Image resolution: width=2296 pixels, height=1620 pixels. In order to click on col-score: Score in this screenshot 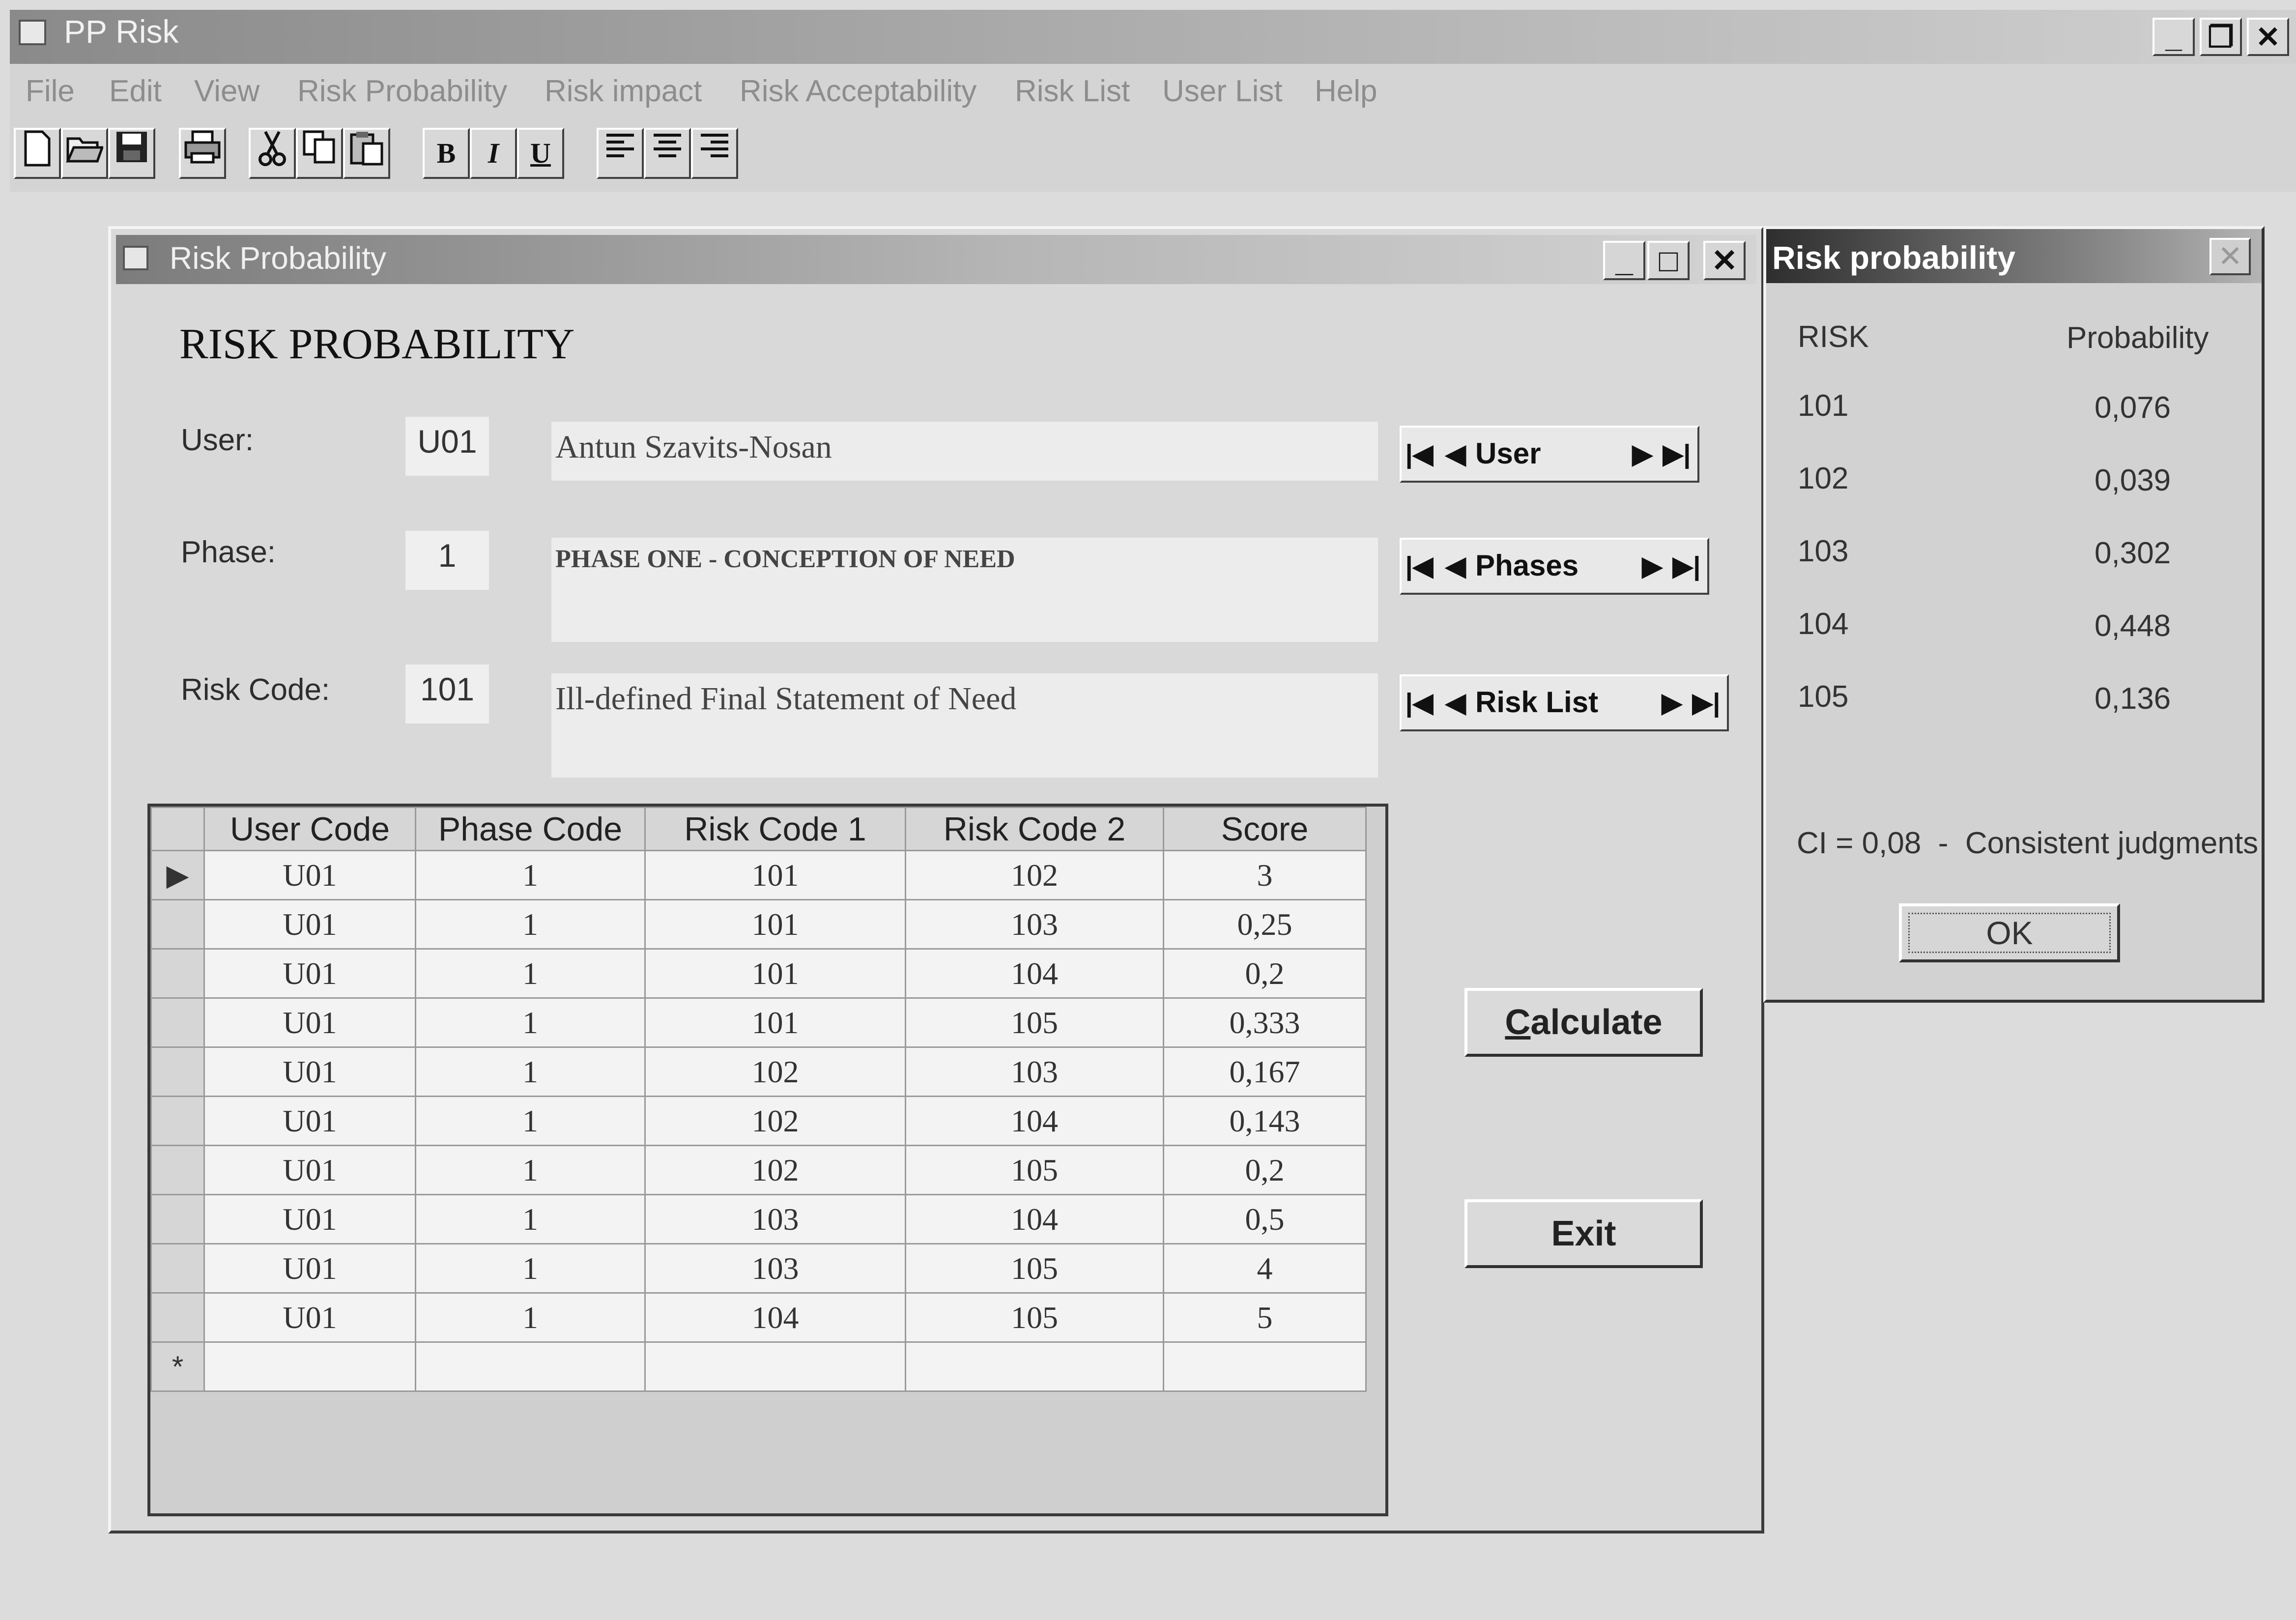, I will do `click(1265, 829)`.